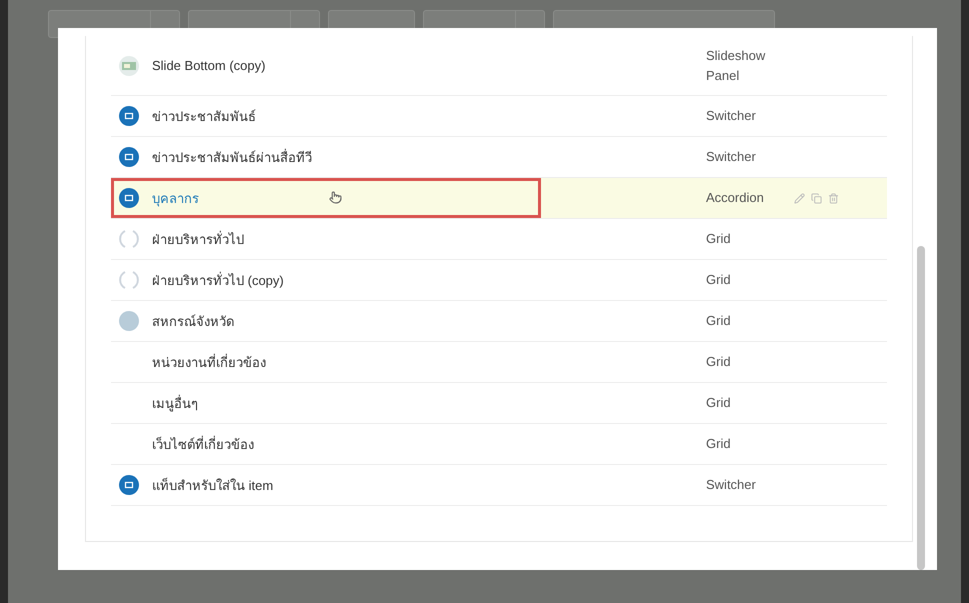 The width and height of the screenshot is (969, 603). What do you see at coordinates (129, 321) in the screenshot?
I see `photo-placeholder` at bounding box center [129, 321].